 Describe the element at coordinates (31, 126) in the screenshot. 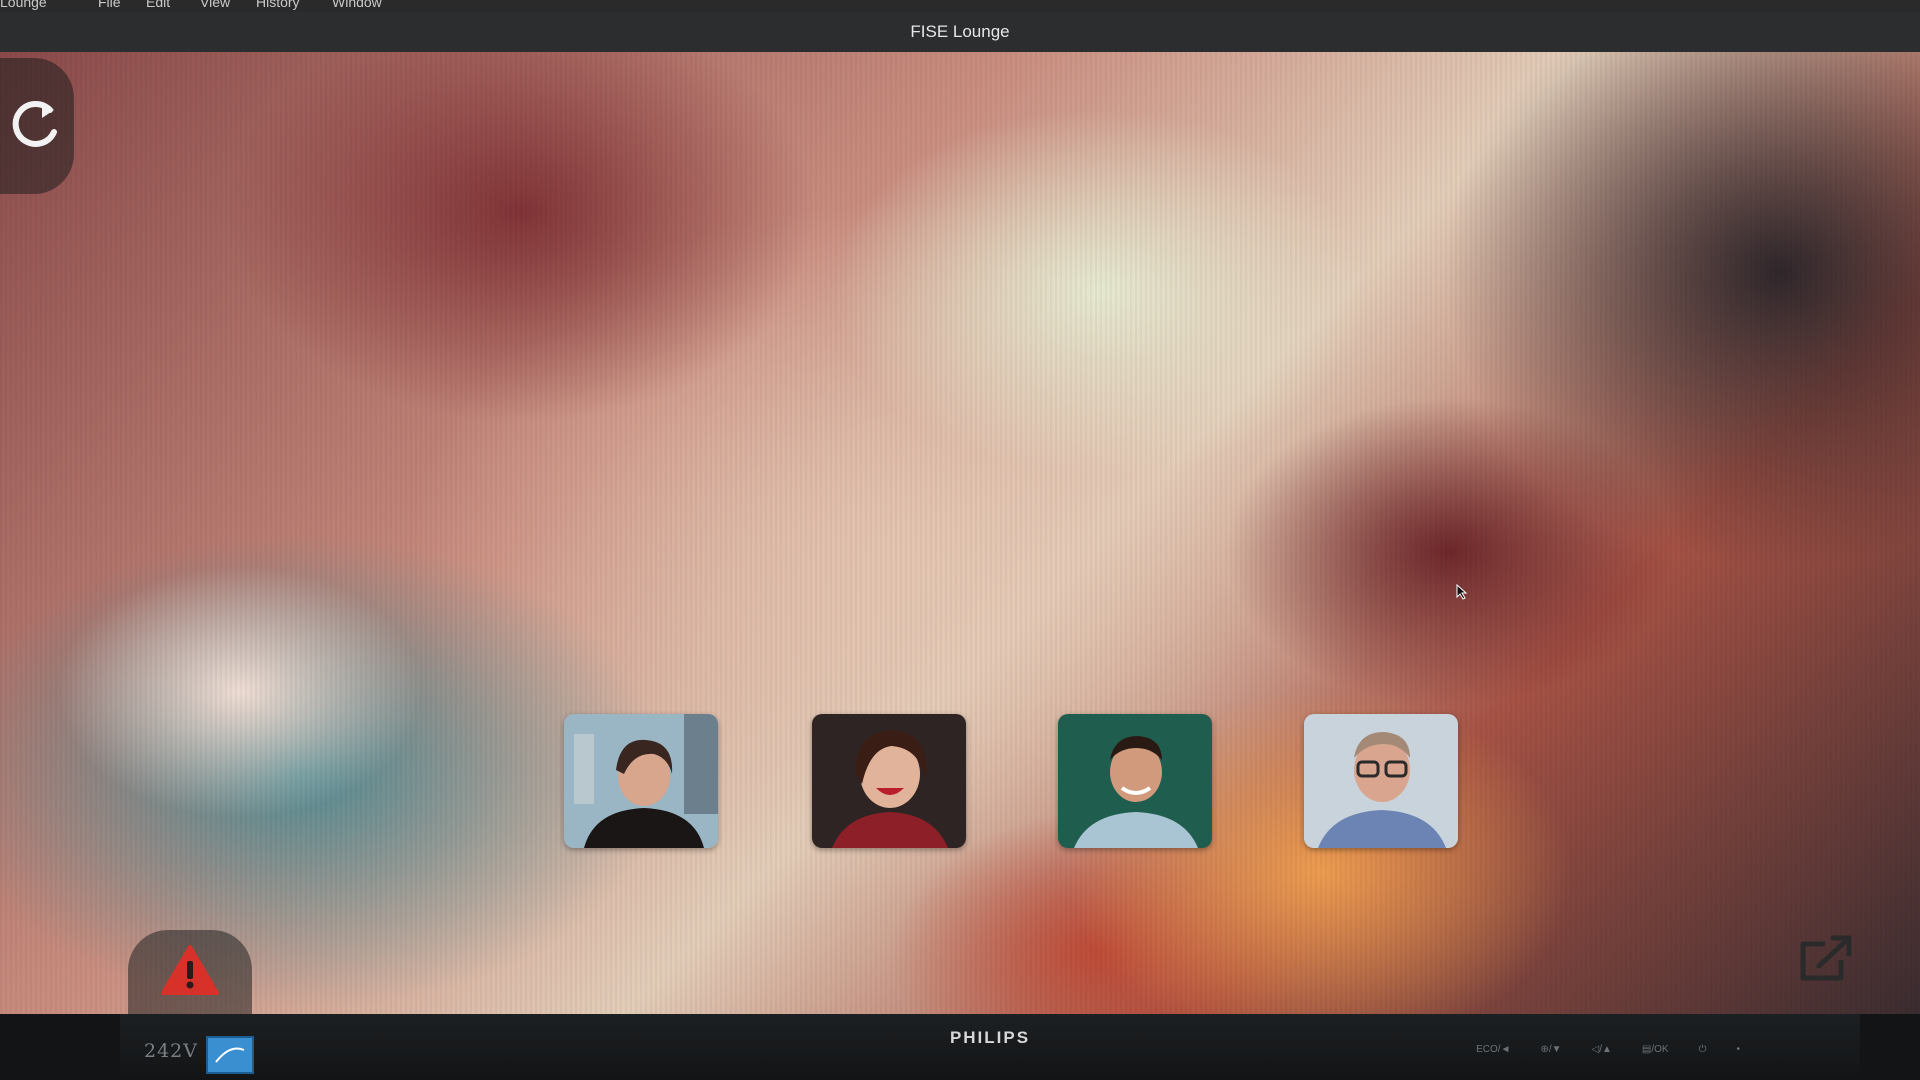

I see `refresh-icon` at that location.